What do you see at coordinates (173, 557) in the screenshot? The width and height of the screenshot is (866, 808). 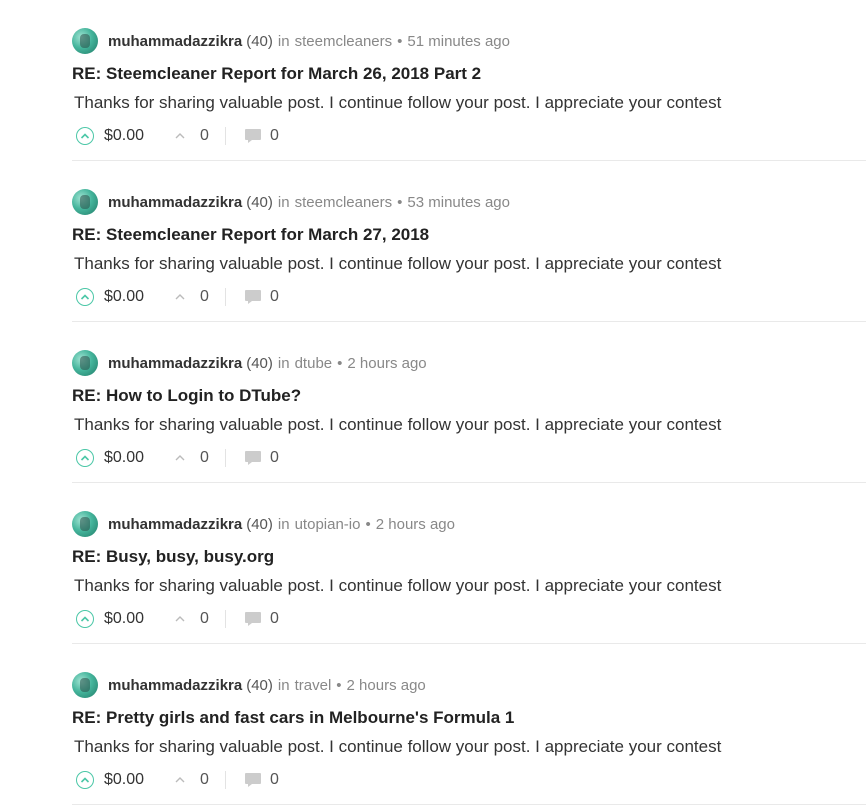 I see `post-title: RE: Busy, busy, busy.org` at bounding box center [173, 557].